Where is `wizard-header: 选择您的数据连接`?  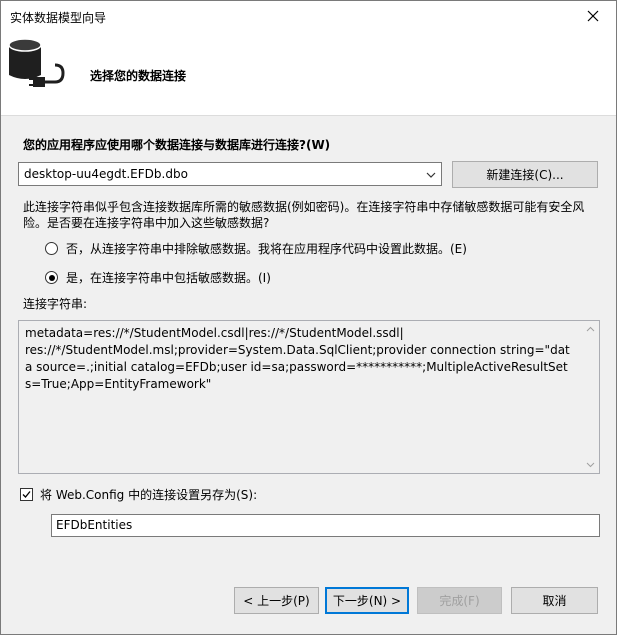
wizard-header: 选择您的数据连接 is located at coordinates (308, 73).